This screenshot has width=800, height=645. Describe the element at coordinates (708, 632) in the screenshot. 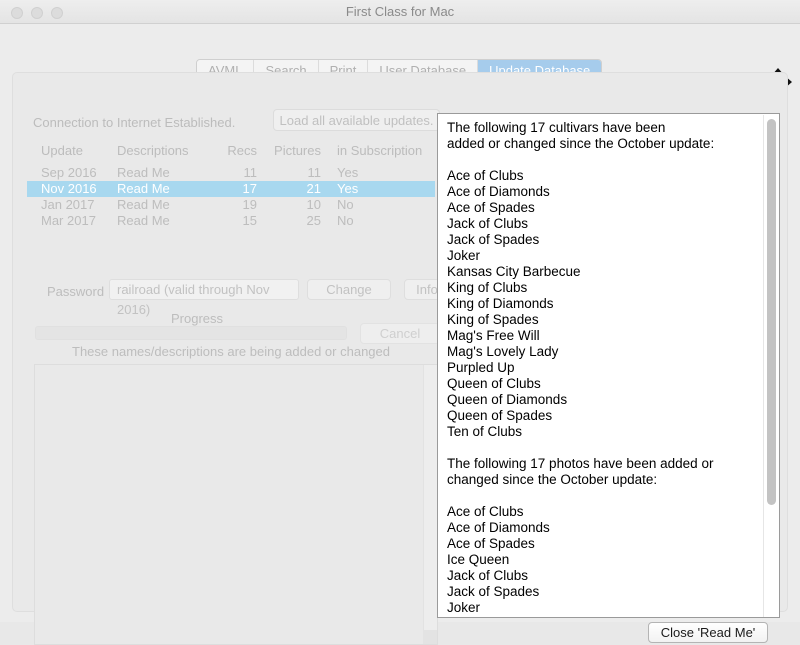

I see `close-readme-button: Close 'Read Me'` at that location.